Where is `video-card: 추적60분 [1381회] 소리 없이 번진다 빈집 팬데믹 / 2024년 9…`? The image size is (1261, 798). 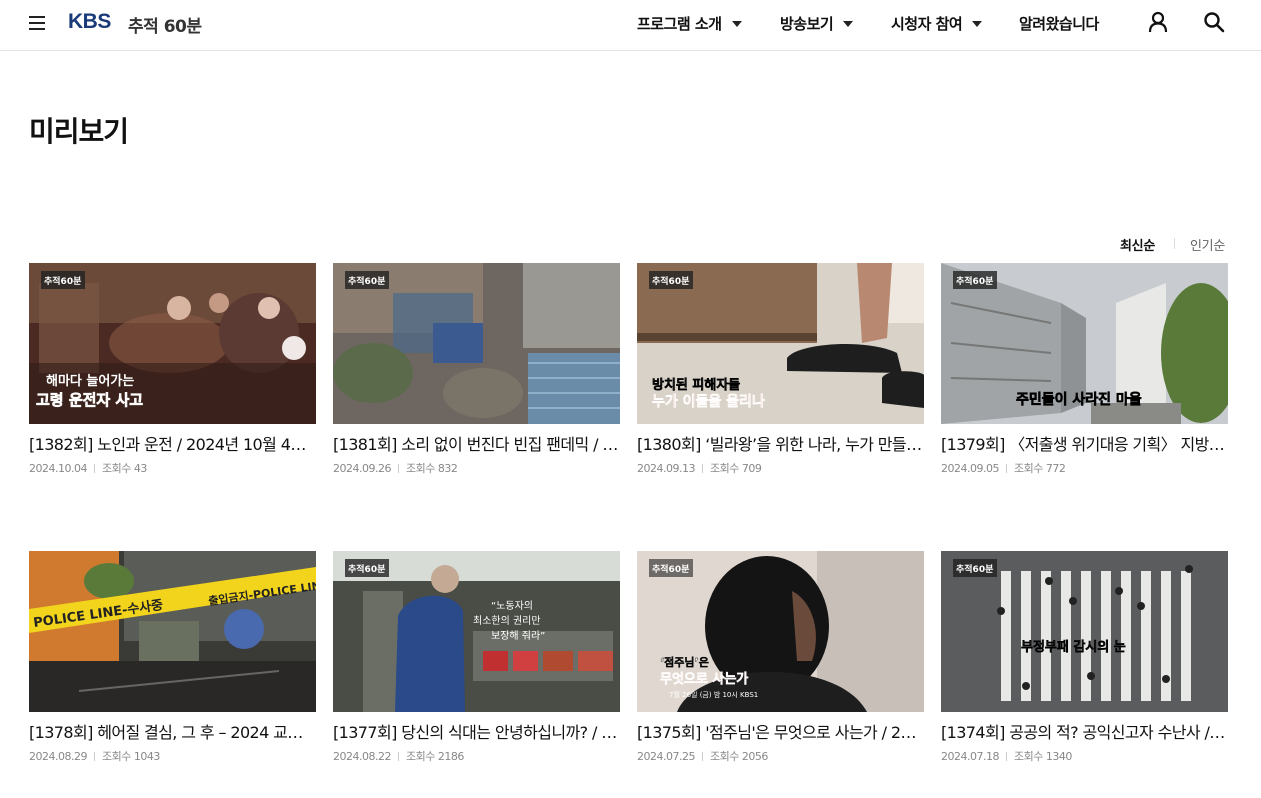 video-card: 추적60분 [1381회] 소리 없이 번진다 빈집 팬데믹 / 2024년 9… is located at coordinates (476, 369).